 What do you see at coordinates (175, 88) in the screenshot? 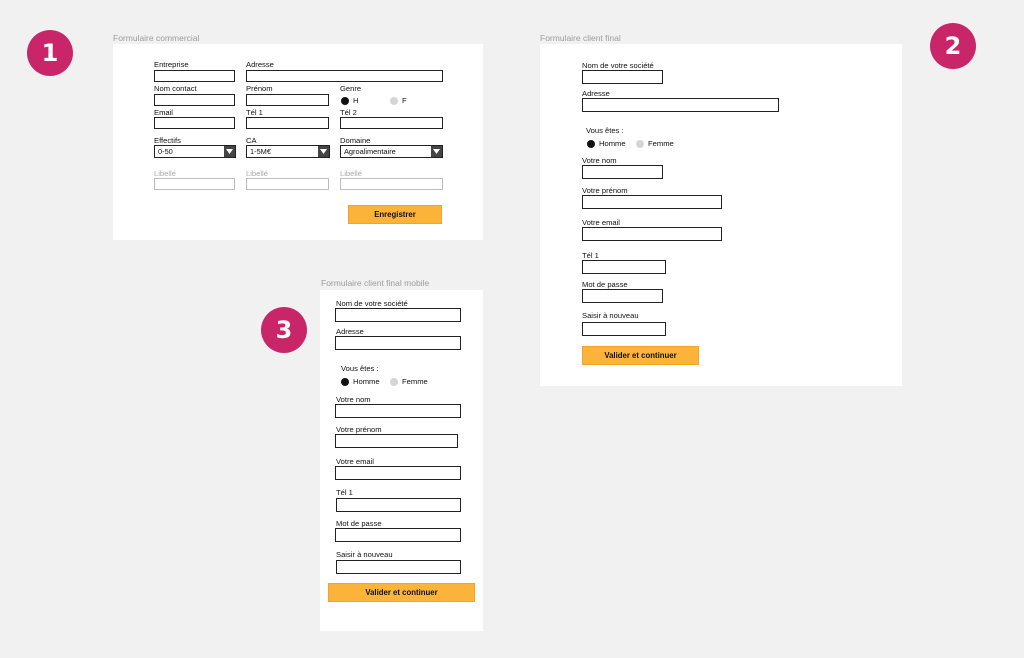
I see `nom-contact-label: Nom contact` at bounding box center [175, 88].